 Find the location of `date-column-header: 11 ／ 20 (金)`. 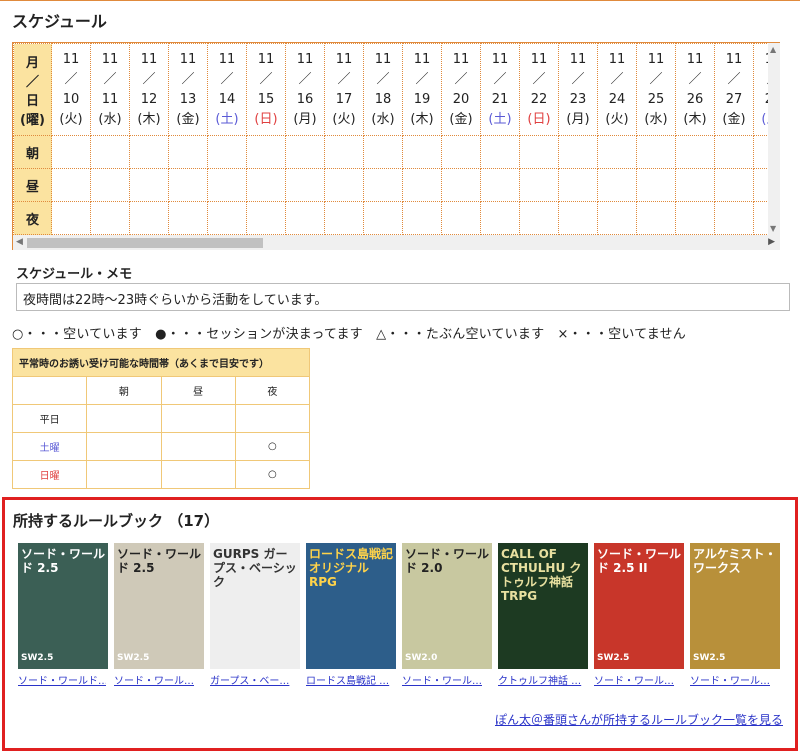

date-column-header: 11 ／ 20 (金) is located at coordinates (461, 89).